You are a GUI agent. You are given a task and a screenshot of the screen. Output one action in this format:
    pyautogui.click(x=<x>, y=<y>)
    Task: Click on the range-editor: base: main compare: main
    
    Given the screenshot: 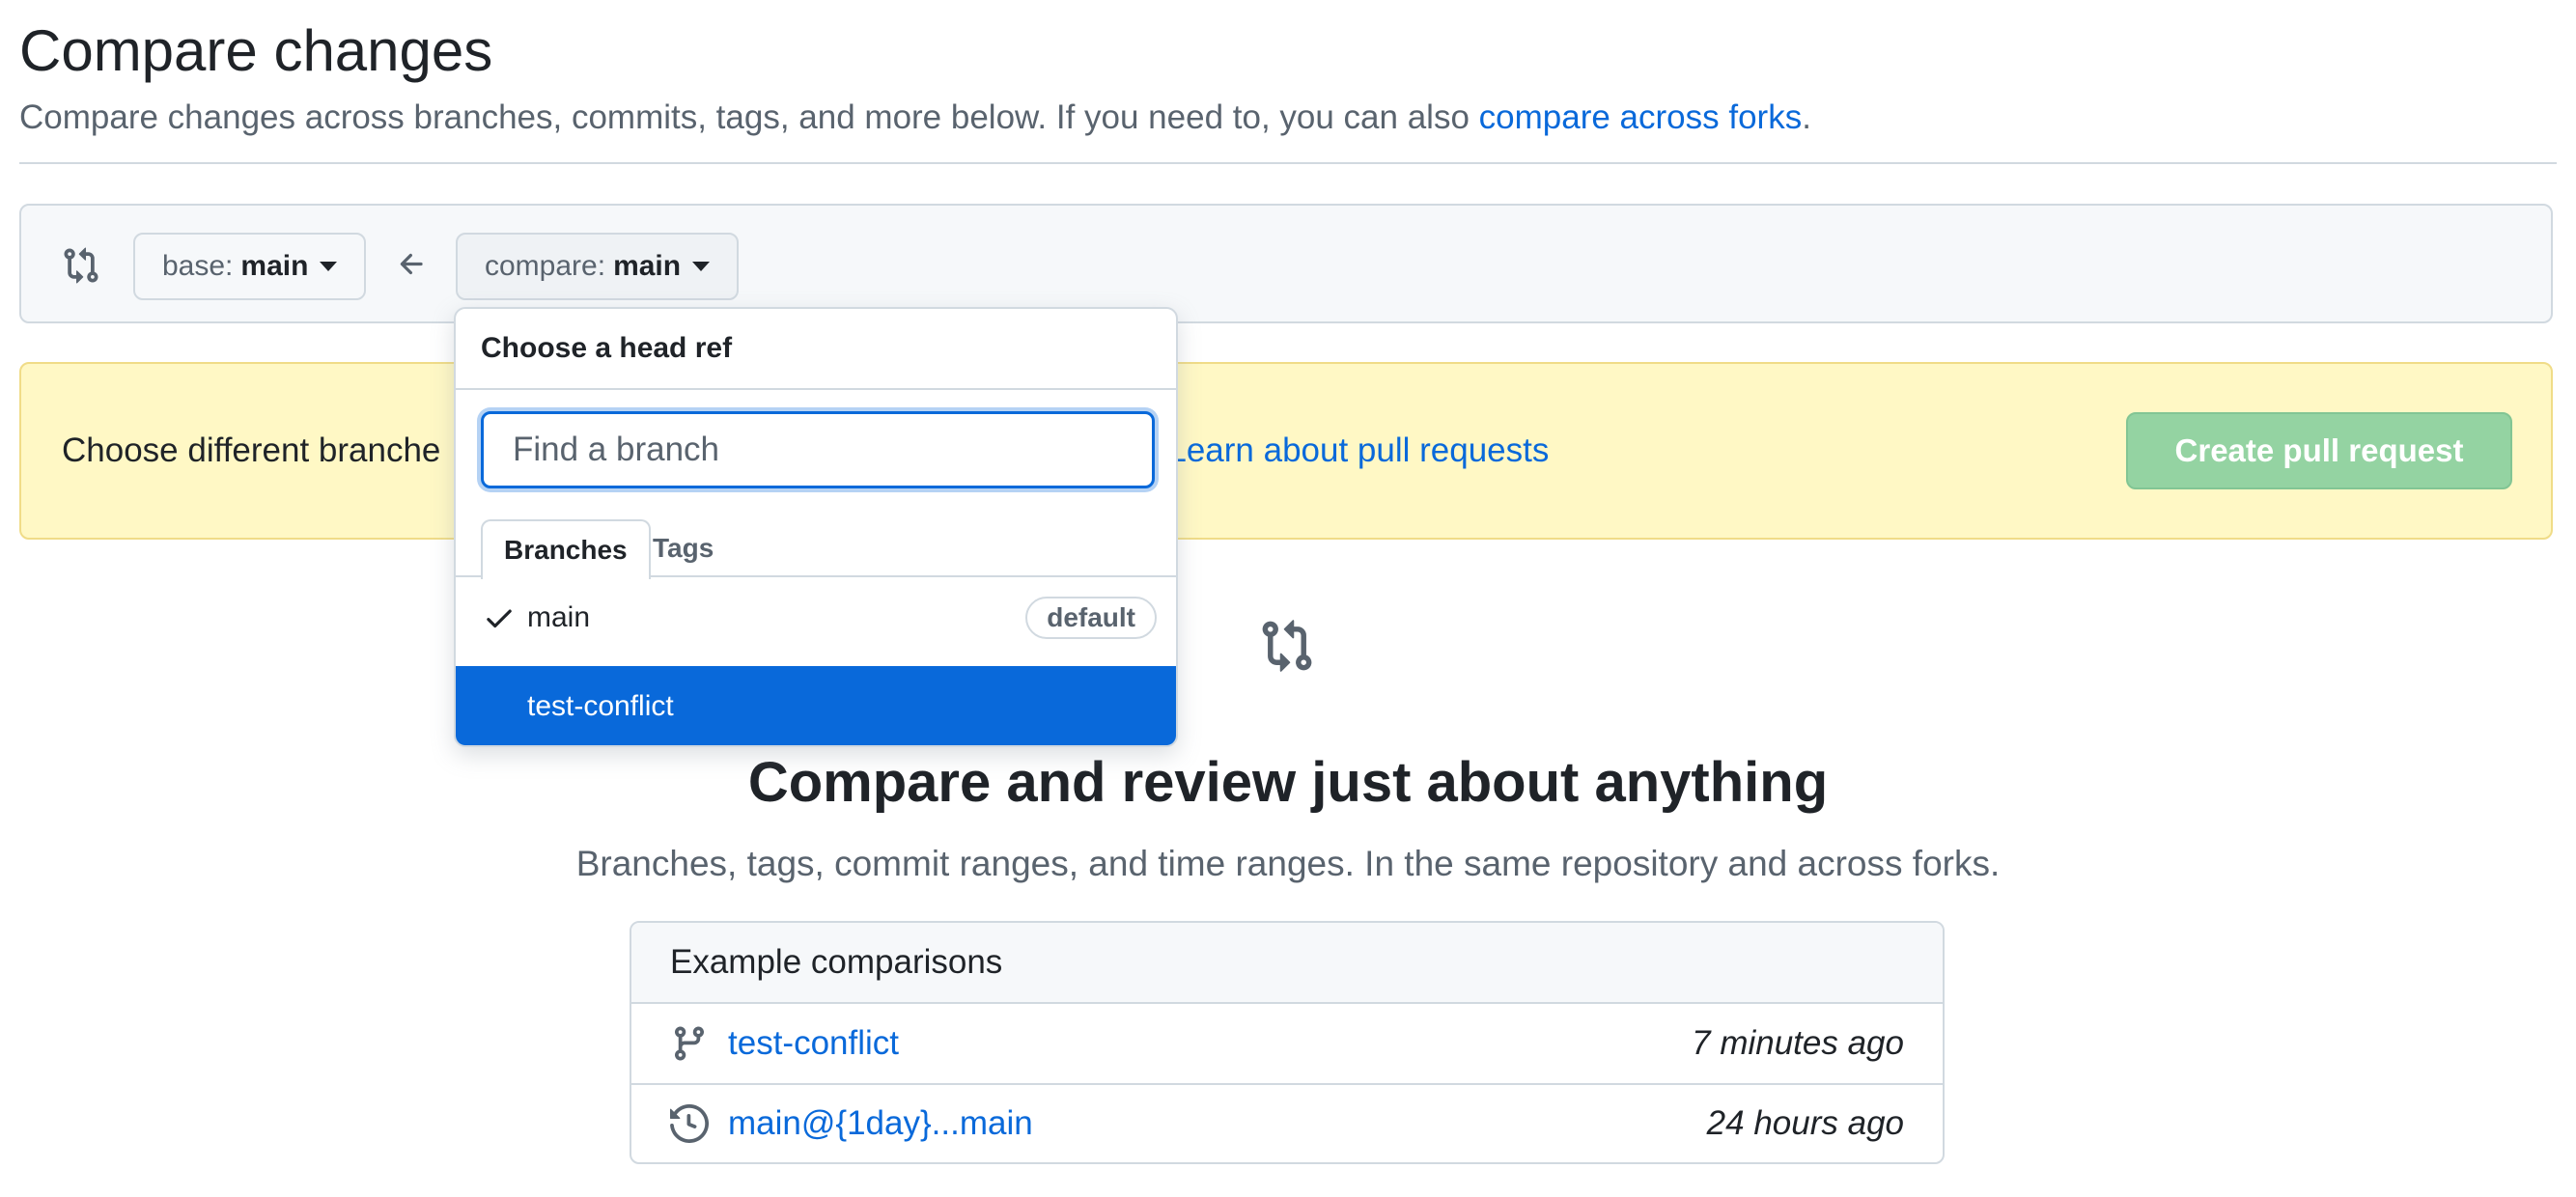 What is the action you would take?
    pyautogui.click(x=1286, y=263)
    